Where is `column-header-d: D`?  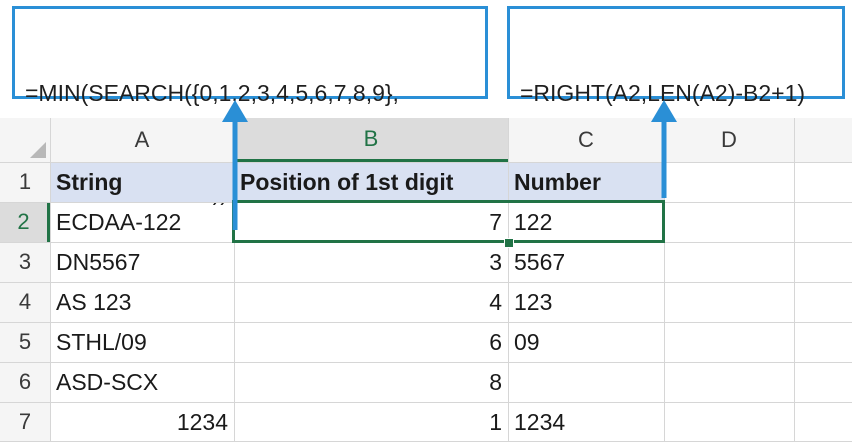
column-header-d: D is located at coordinates (729, 140).